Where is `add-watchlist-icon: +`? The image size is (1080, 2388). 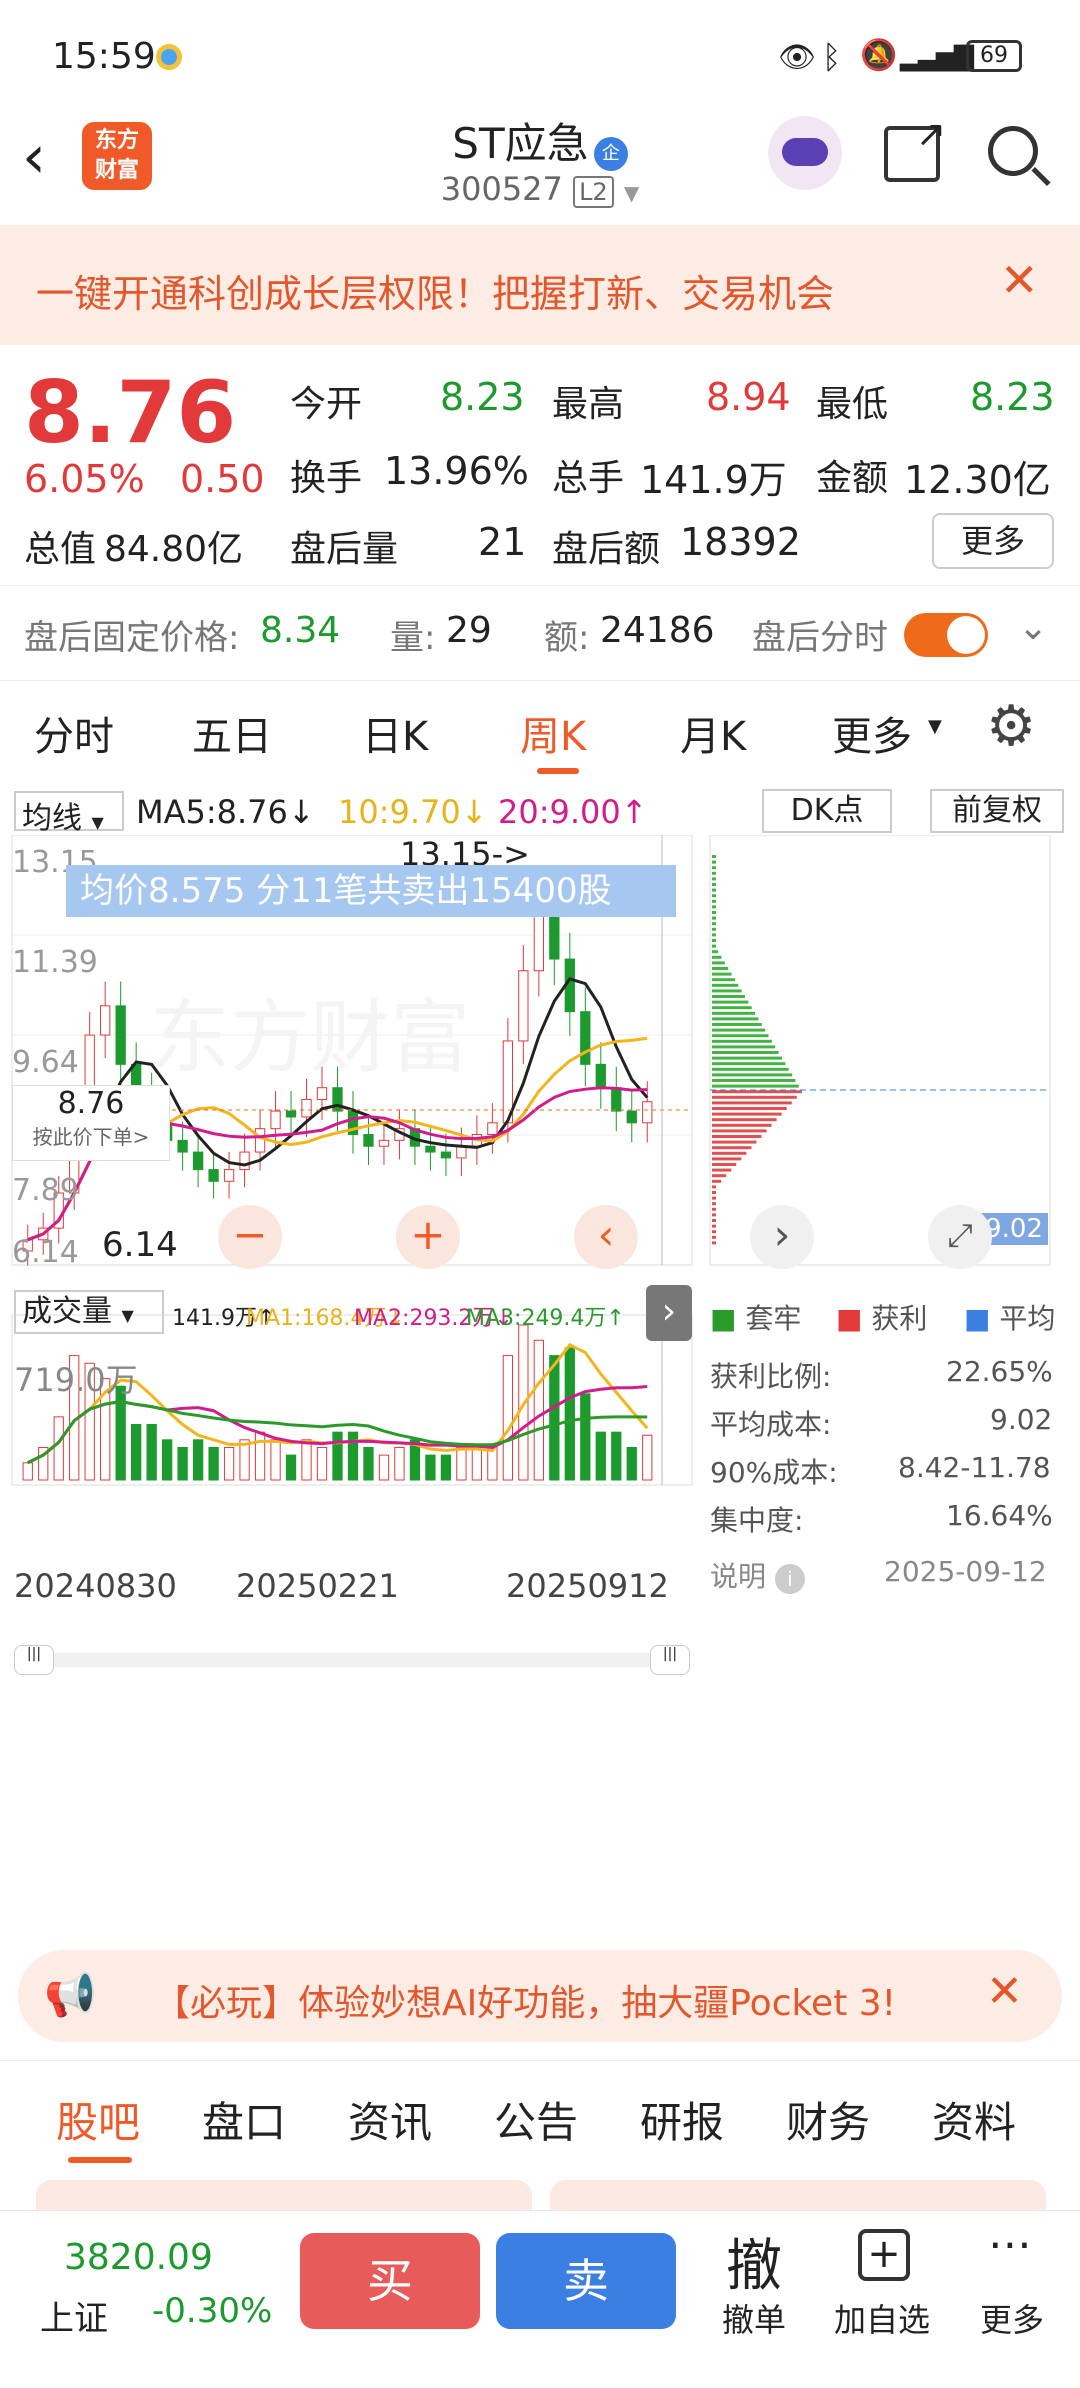 add-watchlist-icon: + is located at coordinates (884, 2255).